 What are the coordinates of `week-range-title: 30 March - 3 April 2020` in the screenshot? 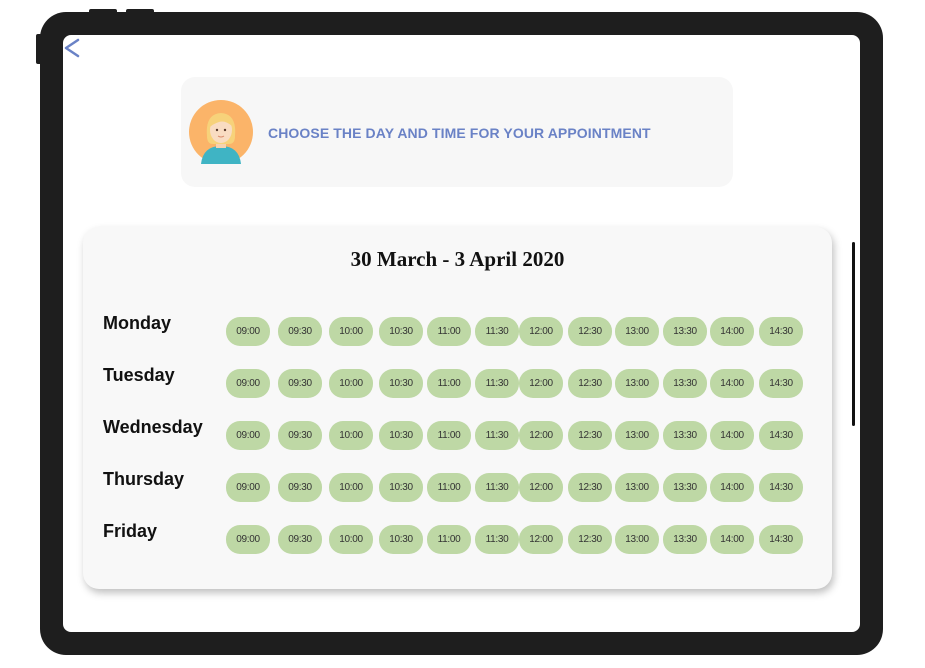 It's located at (457, 259).